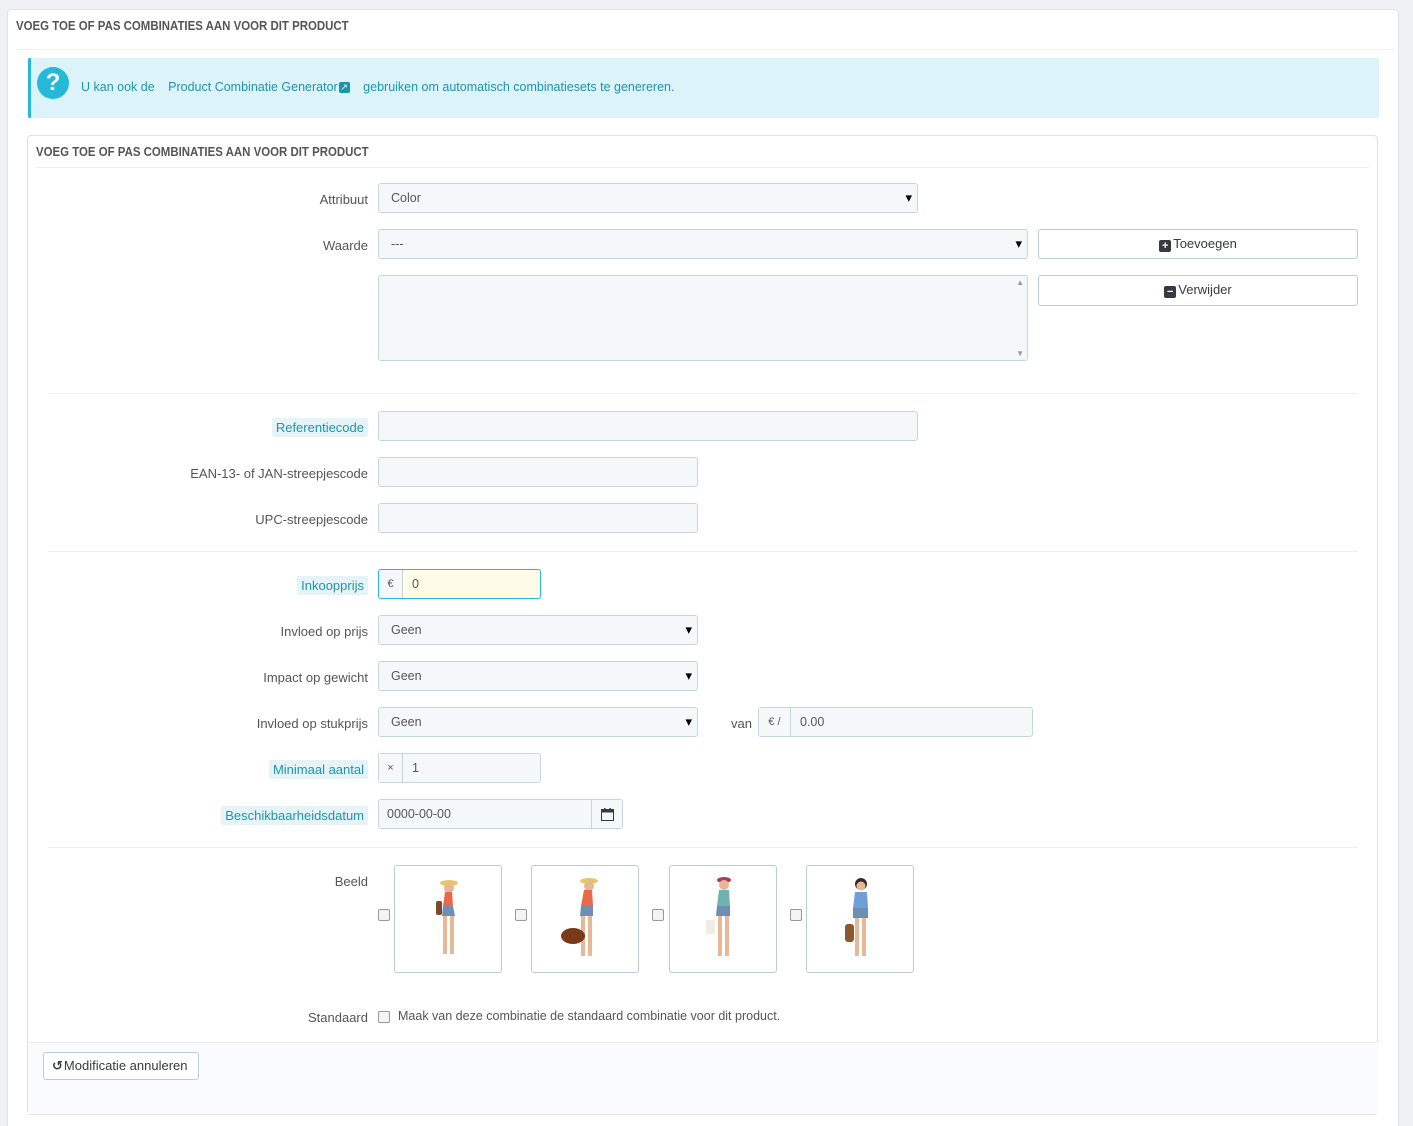 This screenshot has height=1126, width=1413. Describe the element at coordinates (279, 473) in the screenshot. I see `ean-label: EAN-13- of JAN-streepjescode` at that location.